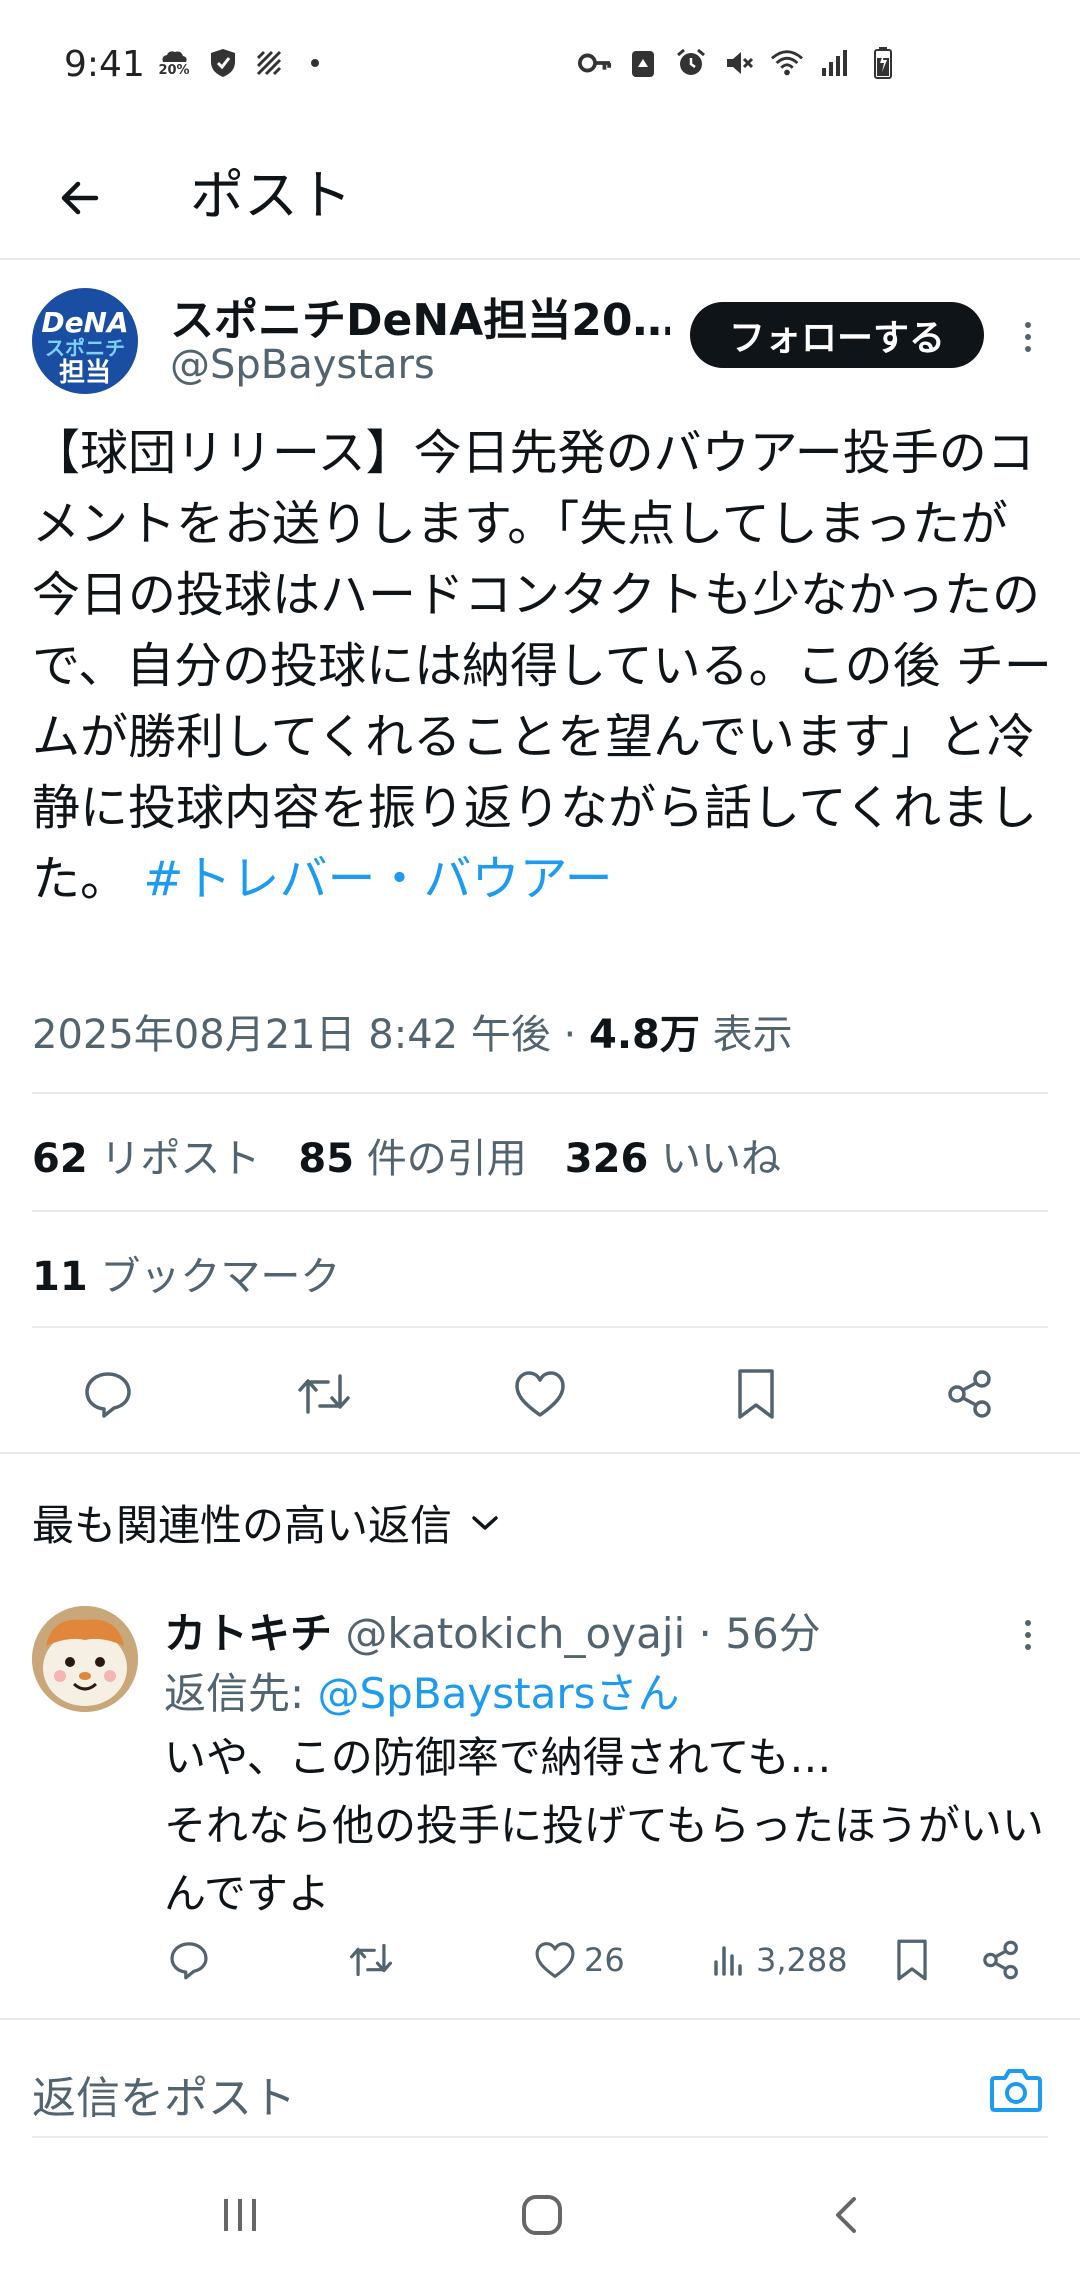 This screenshot has width=1080, height=2280. I want to click on camera-icon, so click(1016, 2090).